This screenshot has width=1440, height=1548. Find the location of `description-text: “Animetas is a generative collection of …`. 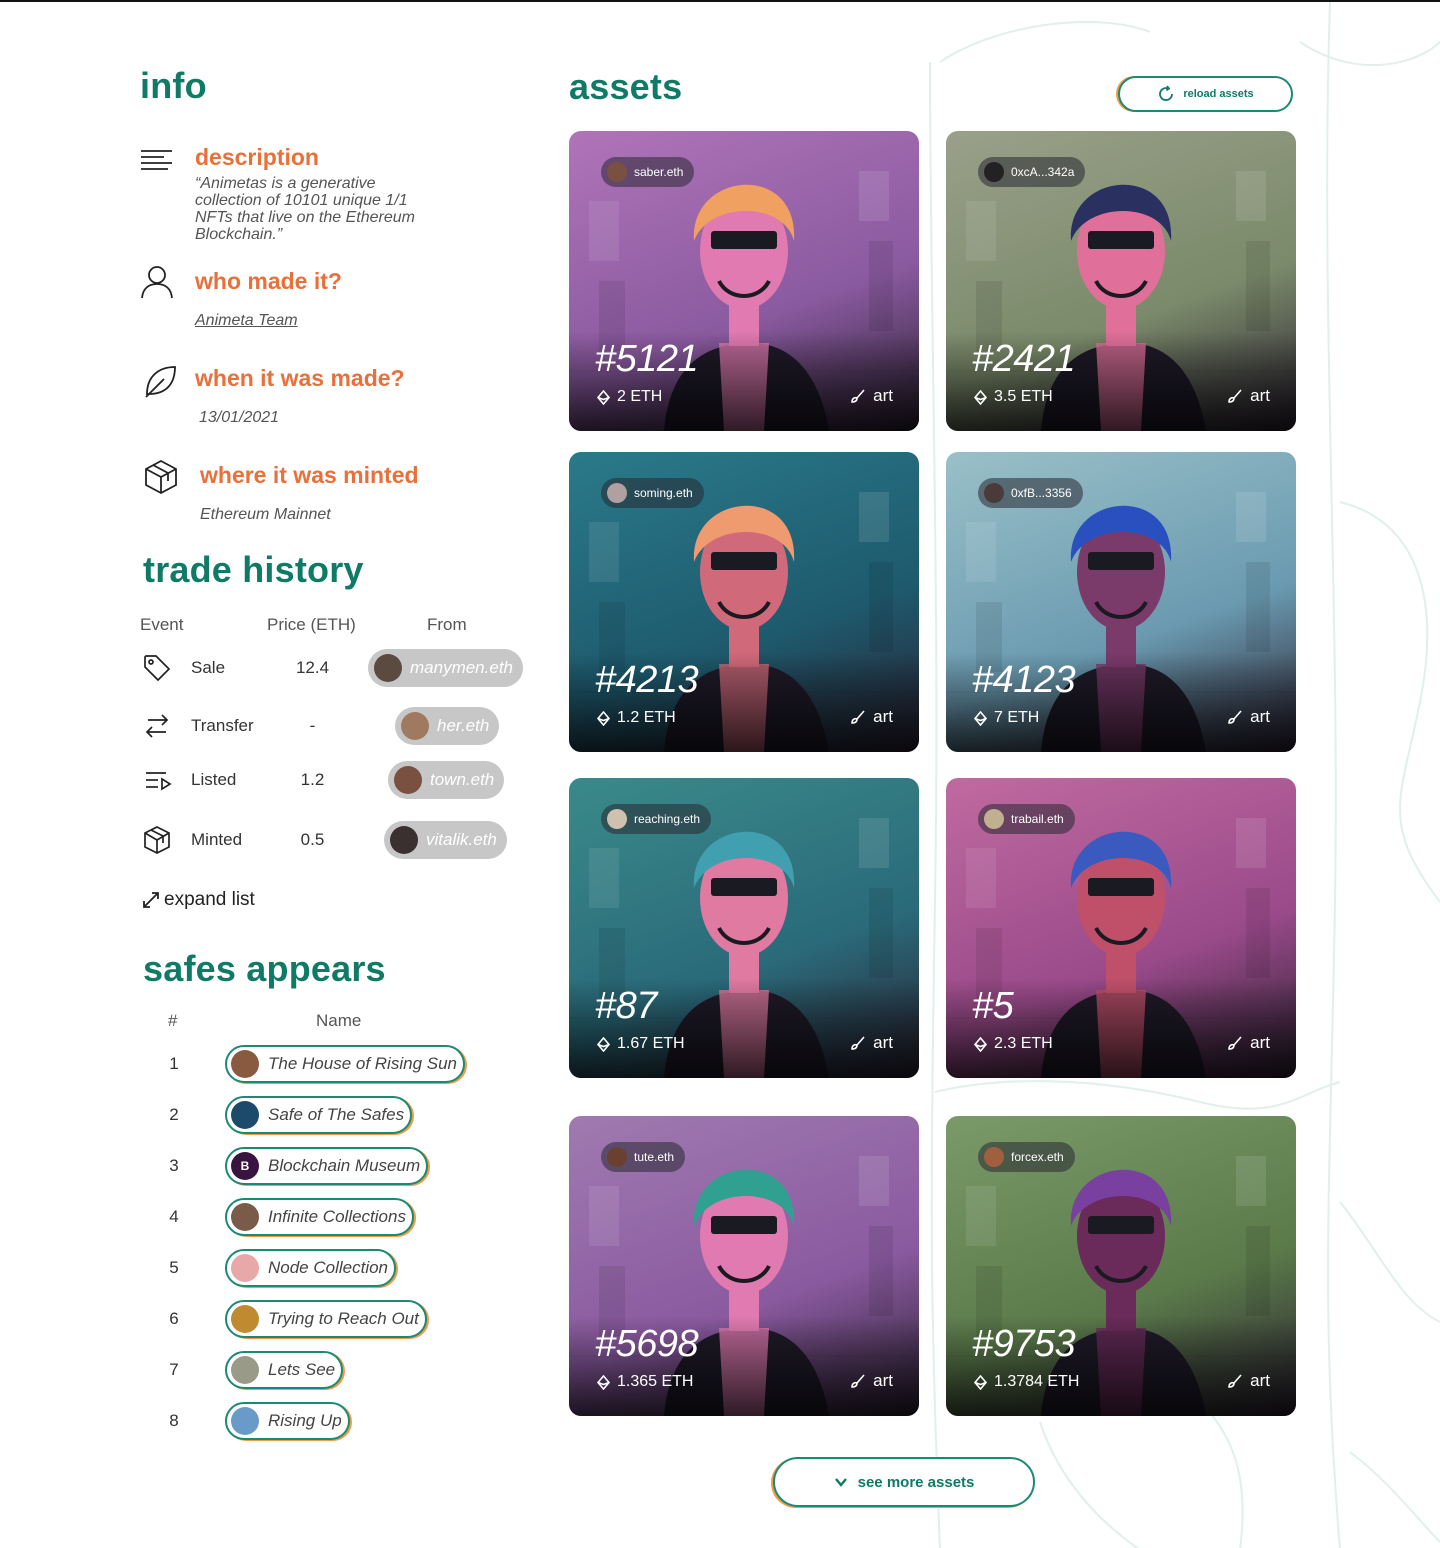

description-text: “Animetas is a generative collection of … is located at coordinates (305, 209).